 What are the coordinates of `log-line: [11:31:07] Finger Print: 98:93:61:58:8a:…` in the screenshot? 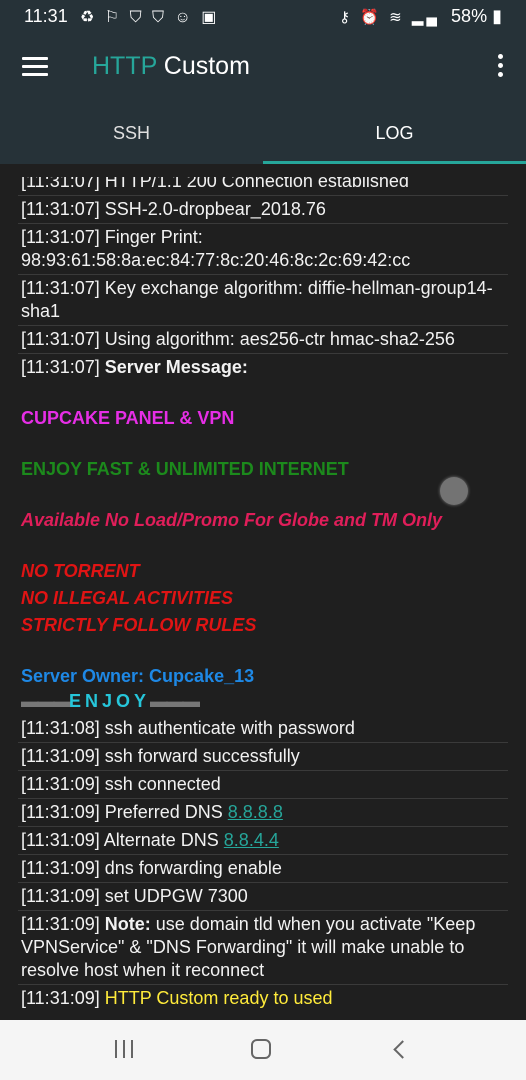 It's located at (263, 249).